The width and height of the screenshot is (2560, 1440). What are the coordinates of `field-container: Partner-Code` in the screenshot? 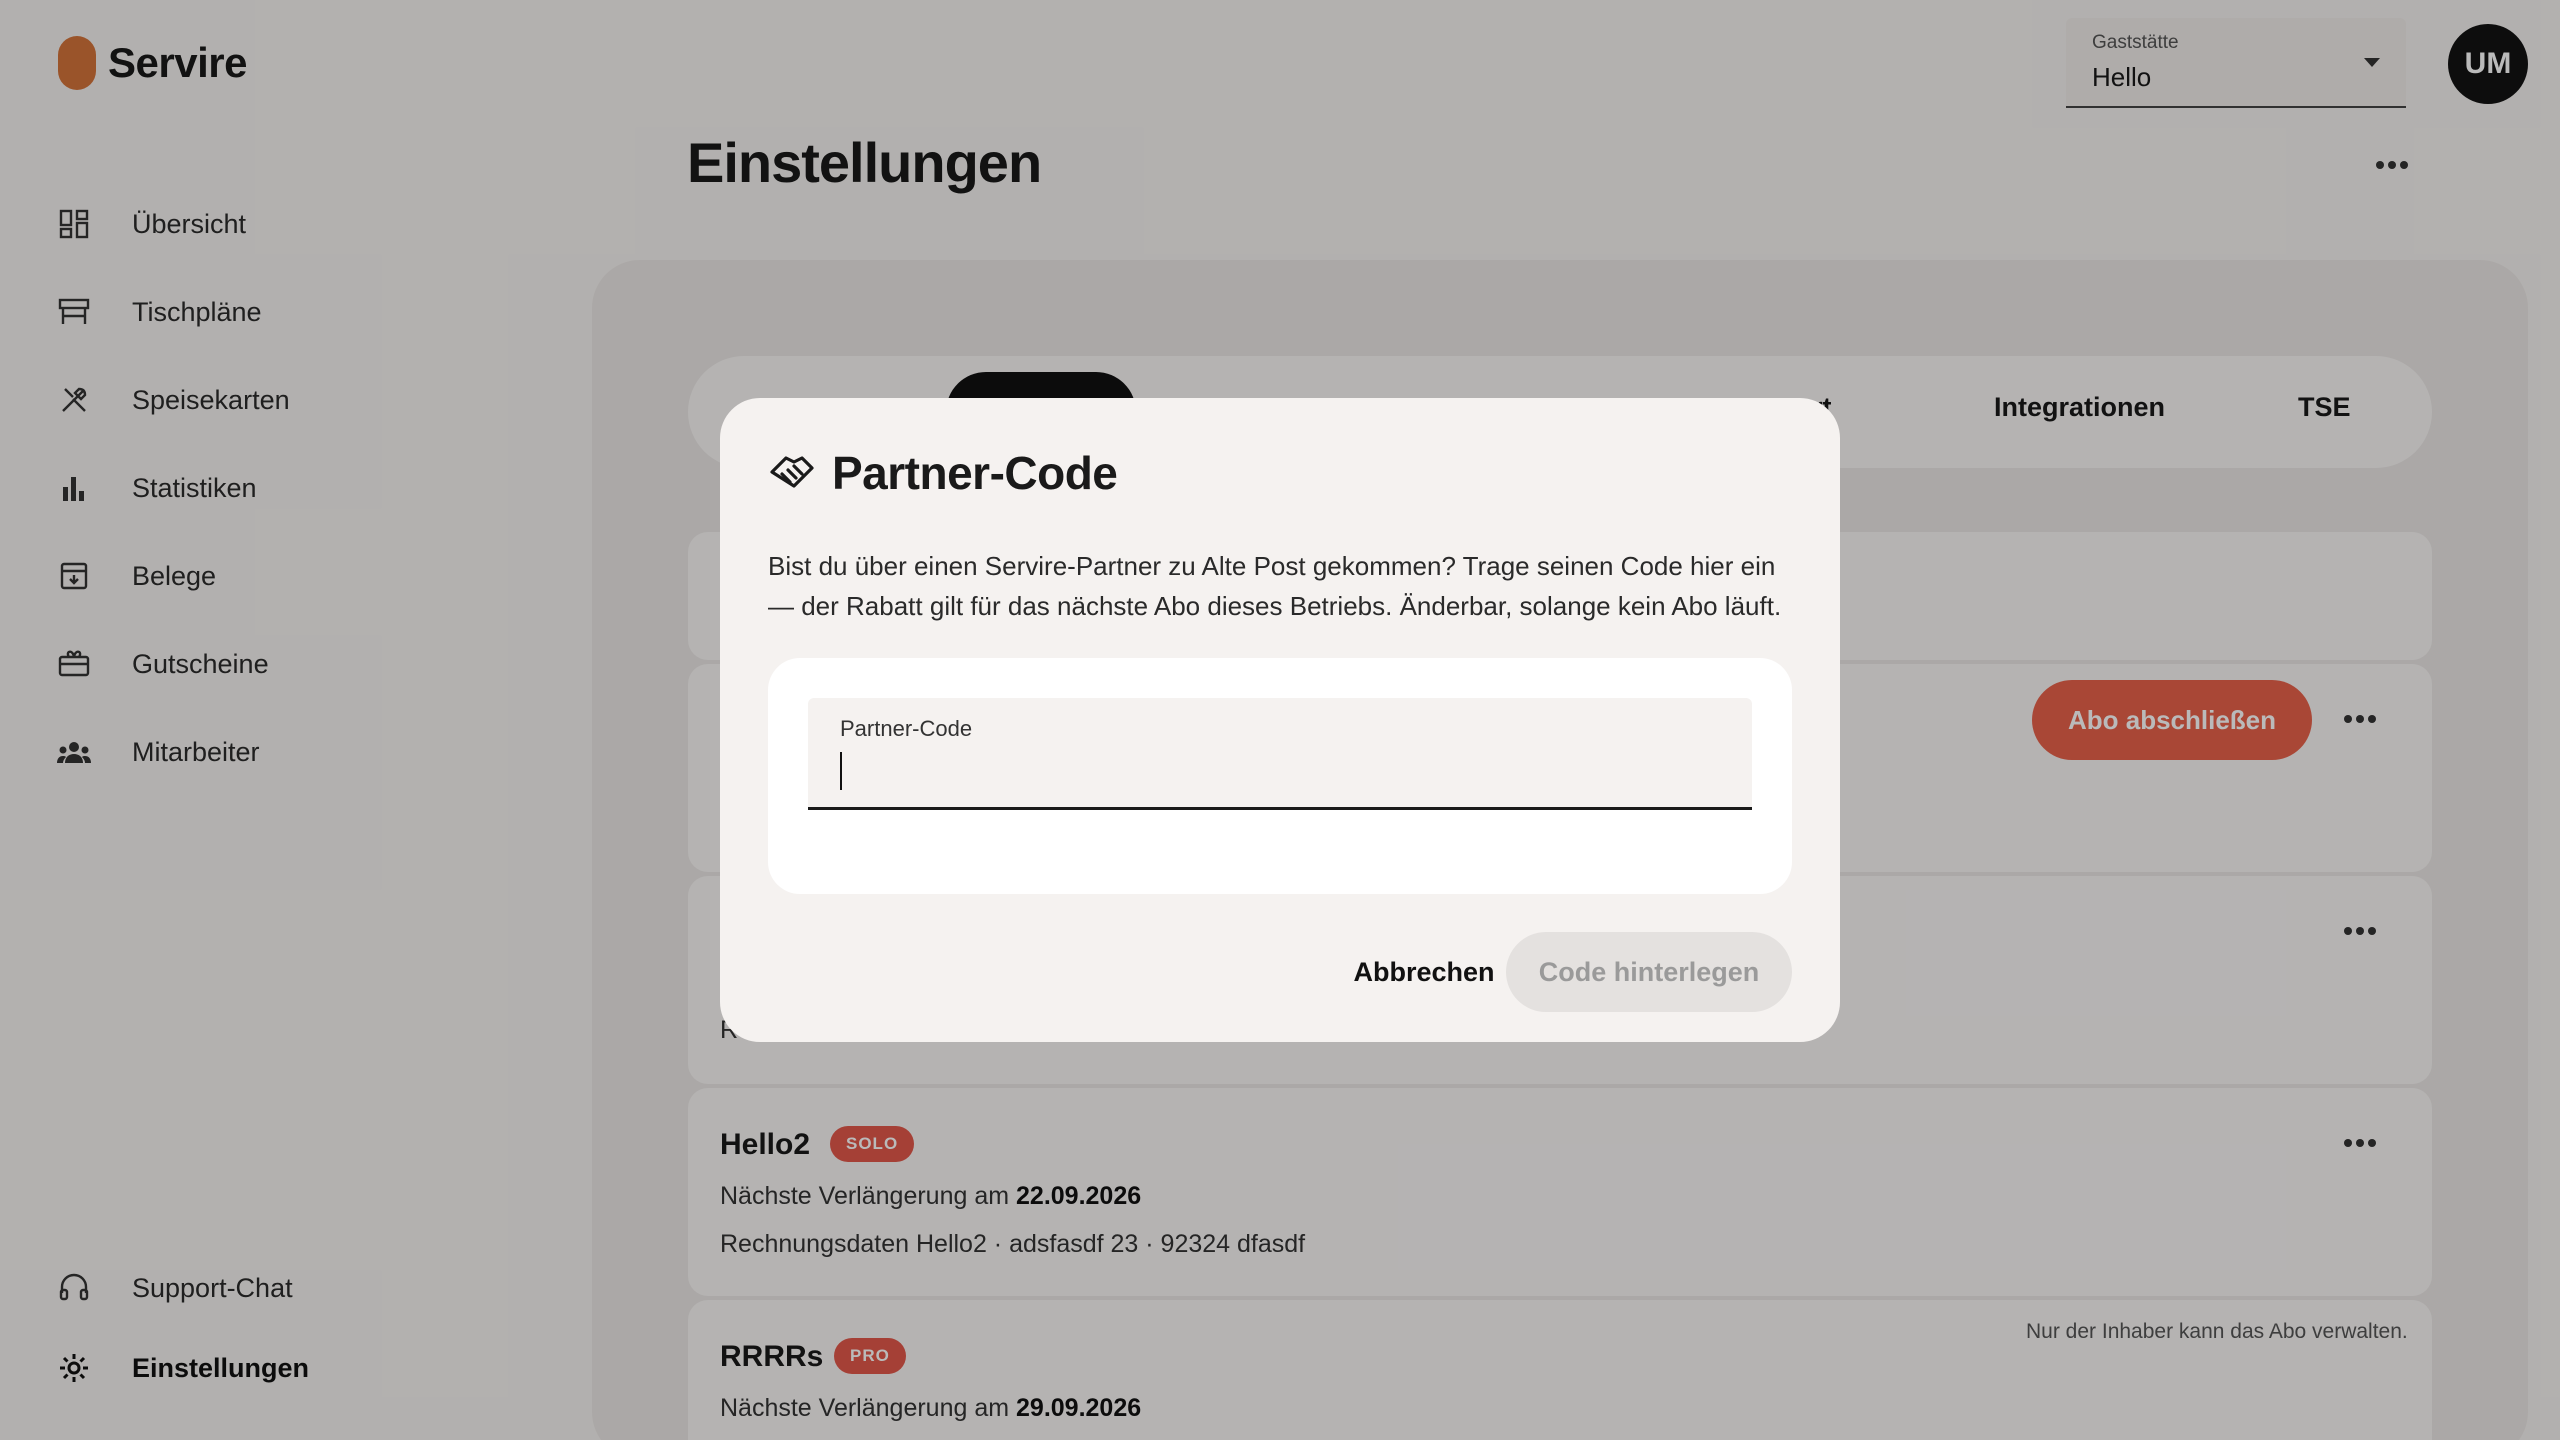 It's located at (1280, 776).